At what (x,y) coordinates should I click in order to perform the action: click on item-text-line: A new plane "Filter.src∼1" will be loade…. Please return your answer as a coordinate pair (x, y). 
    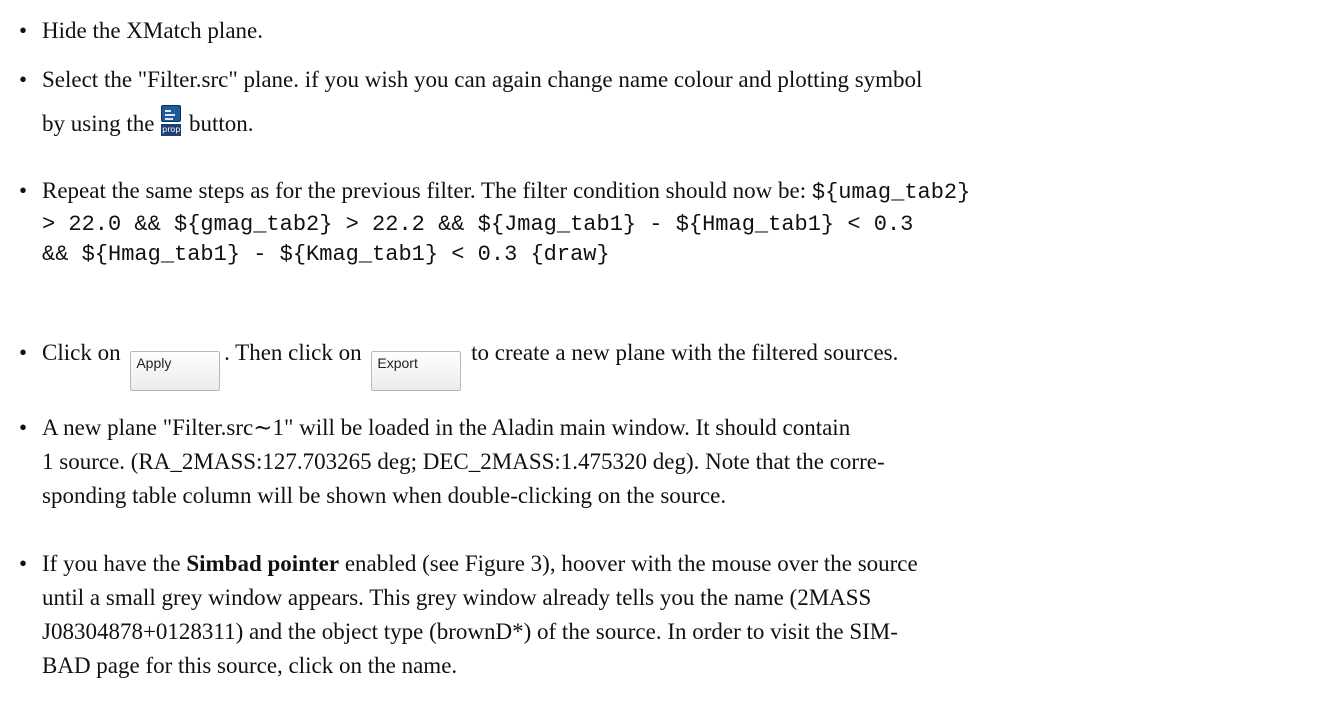
    Looking at the image, I should click on (446, 427).